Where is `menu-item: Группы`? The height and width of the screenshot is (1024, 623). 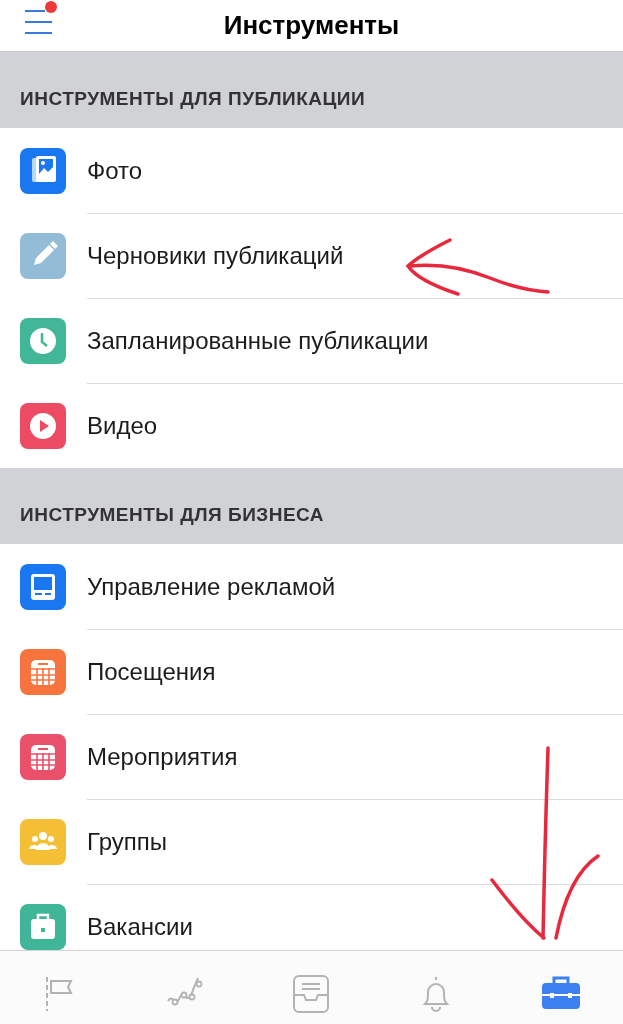 menu-item: Группы is located at coordinates (127, 842).